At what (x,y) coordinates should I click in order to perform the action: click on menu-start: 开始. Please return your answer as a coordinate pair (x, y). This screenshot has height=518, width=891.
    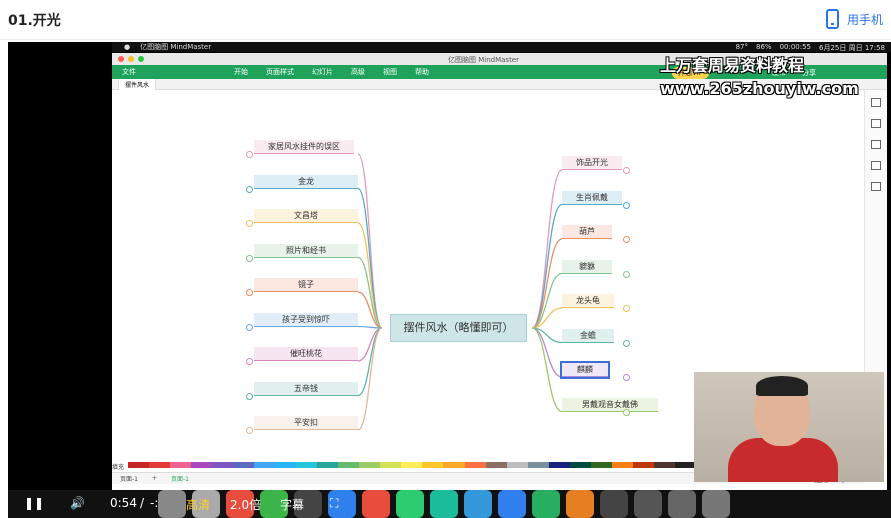
    Looking at the image, I should click on (241, 72).